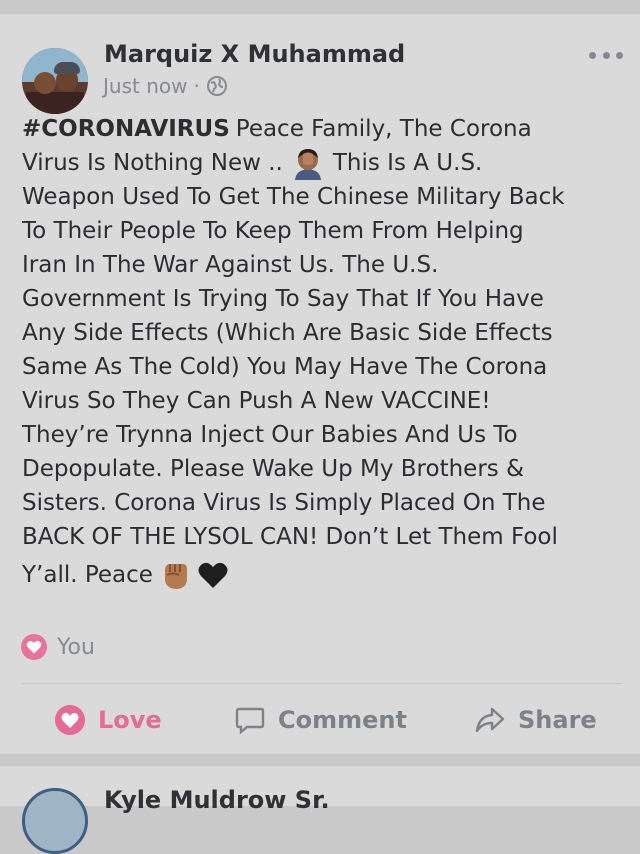 The height and width of the screenshot is (854, 640). What do you see at coordinates (322, 683) in the screenshot?
I see `divider` at bounding box center [322, 683].